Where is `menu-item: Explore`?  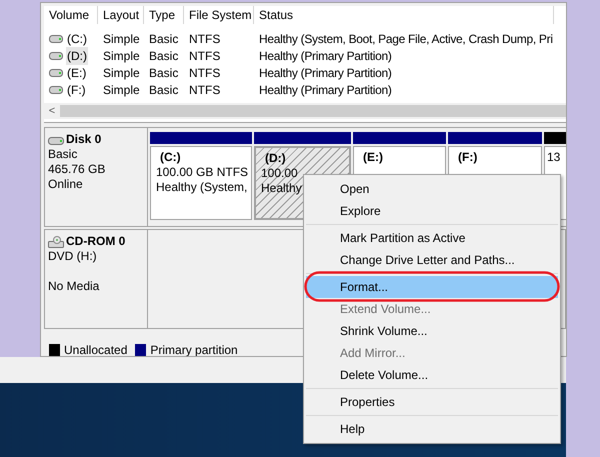 menu-item: Explore is located at coordinates (432, 212).